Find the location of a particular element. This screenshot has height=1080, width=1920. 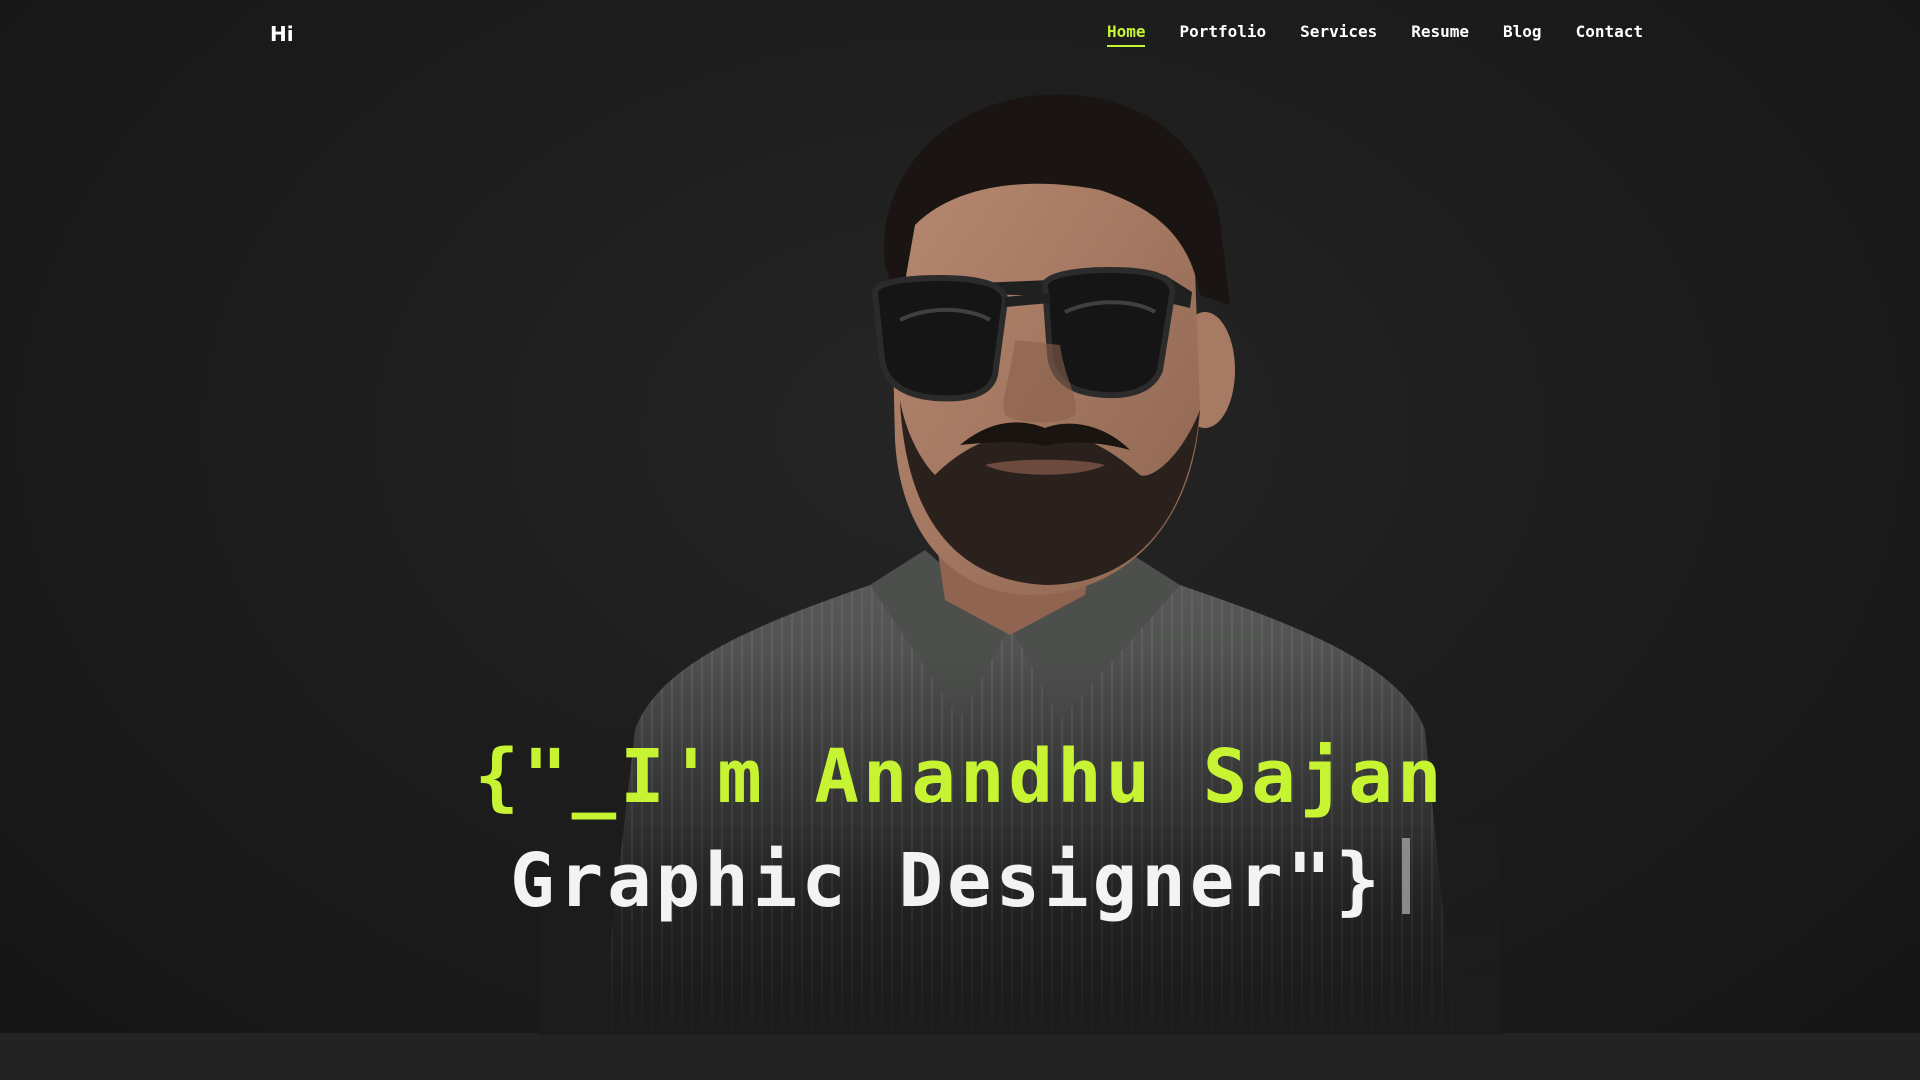

hero-heading-line-2: Graphic Designer"} is located at coordinates (960, 881).